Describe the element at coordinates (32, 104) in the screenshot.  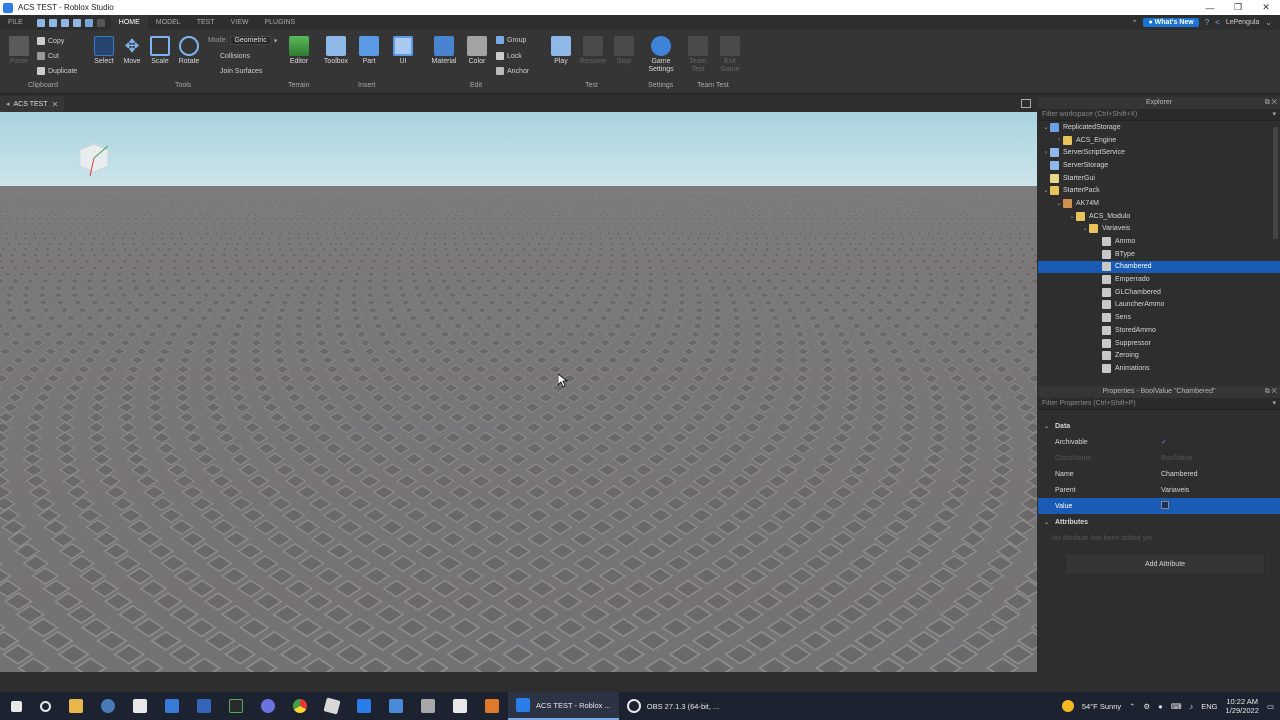
I see `doc-tab-acs-test: ◂ ACS TEST ✕` at that location.